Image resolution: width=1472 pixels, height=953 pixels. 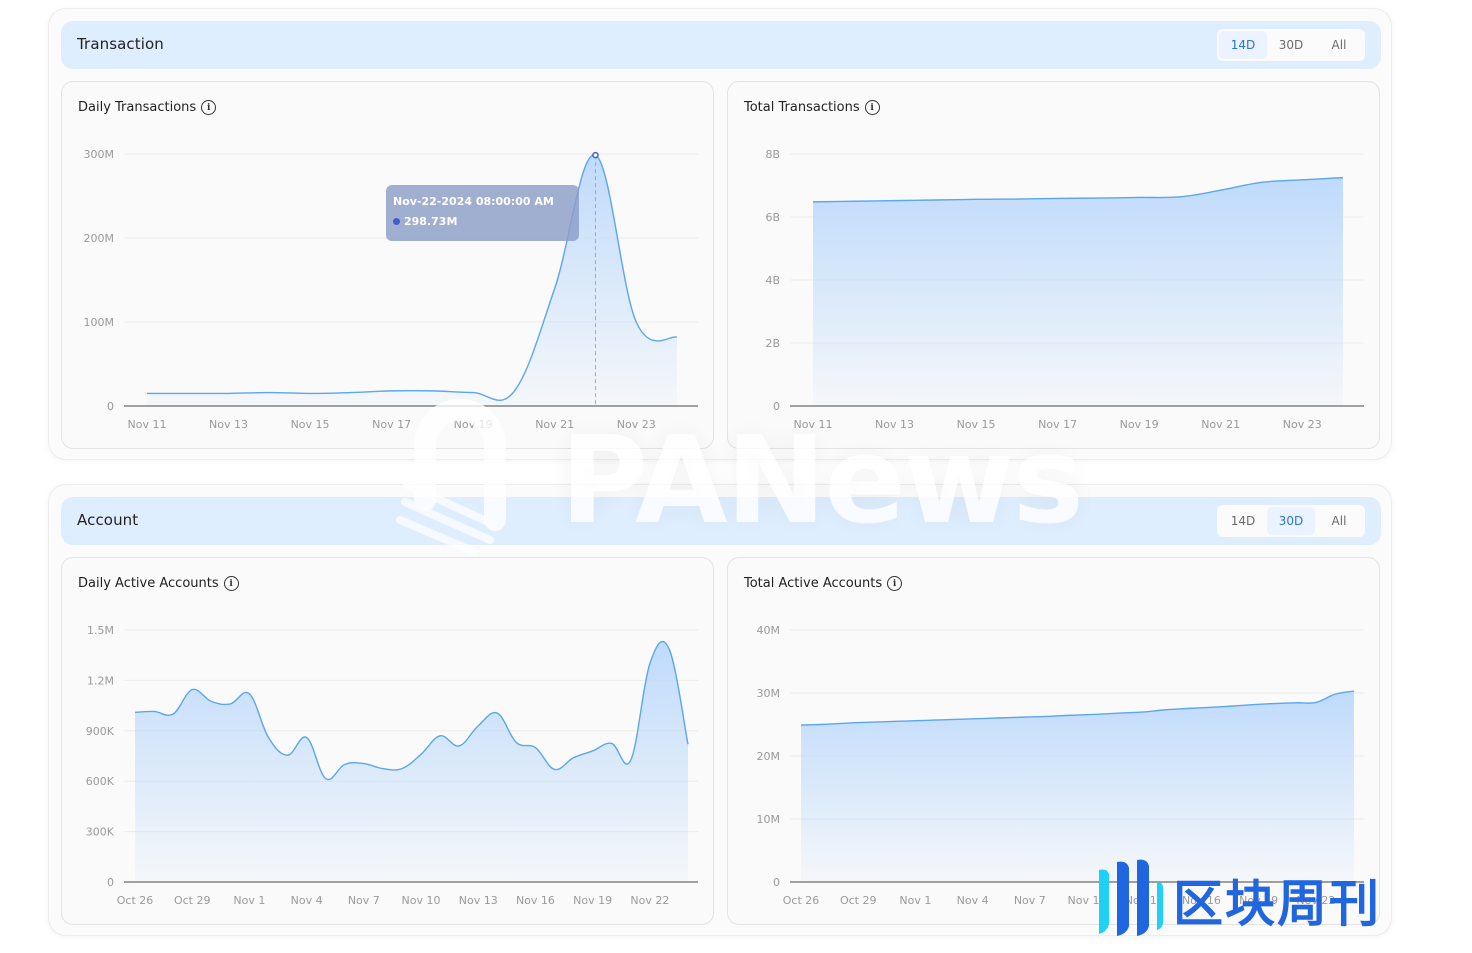 What do you see at coordinates (228, 424) in the screenshot?
I see `x-tick-label: Nov 13` at bounding box center [228, 424].